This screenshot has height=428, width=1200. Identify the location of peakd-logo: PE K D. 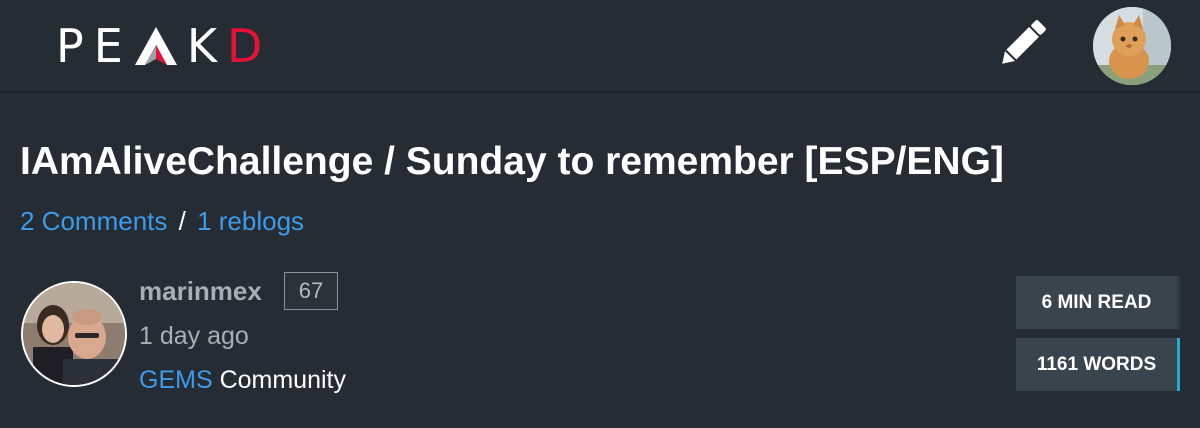
(164, 46).